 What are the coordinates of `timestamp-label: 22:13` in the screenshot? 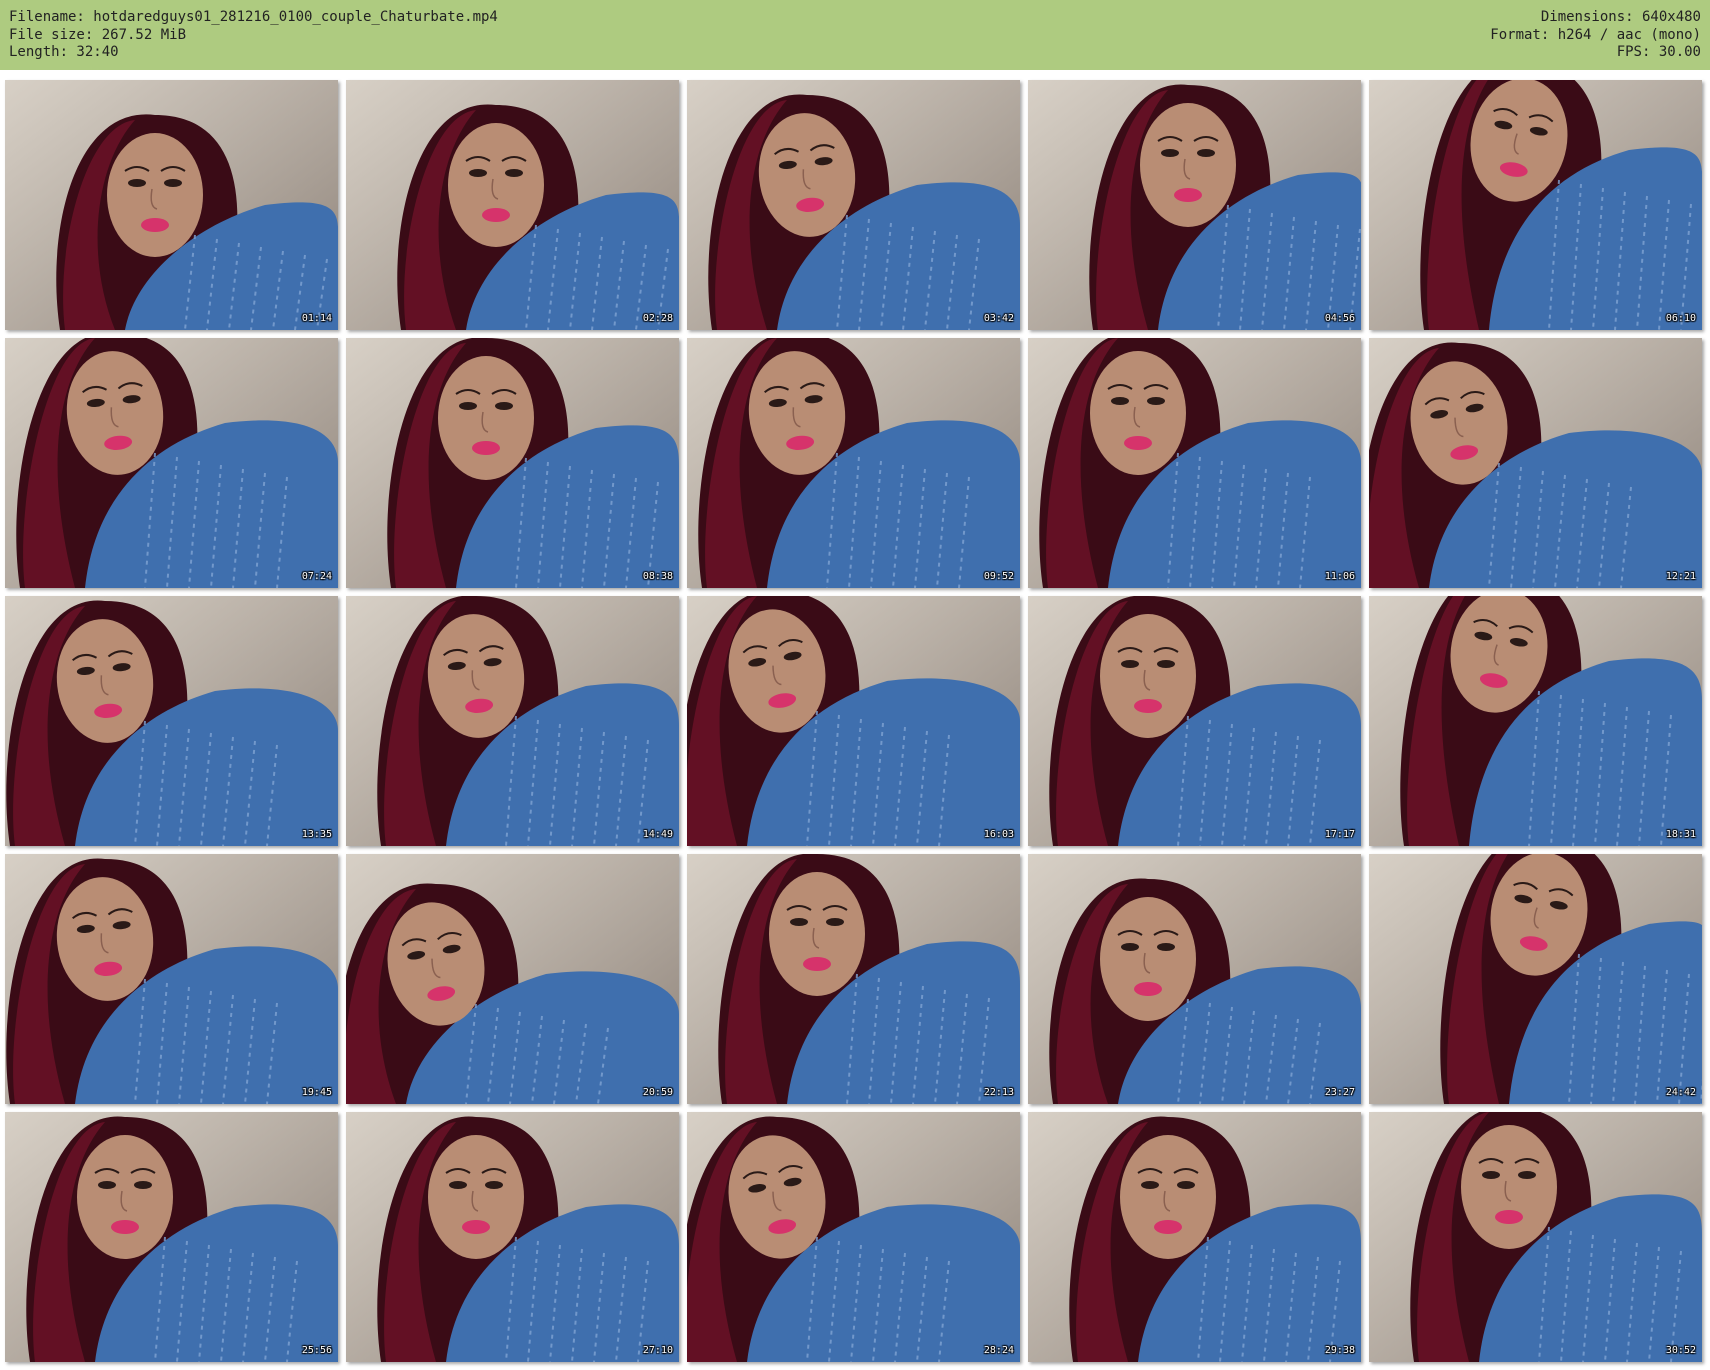 It's located at (998, 1092).